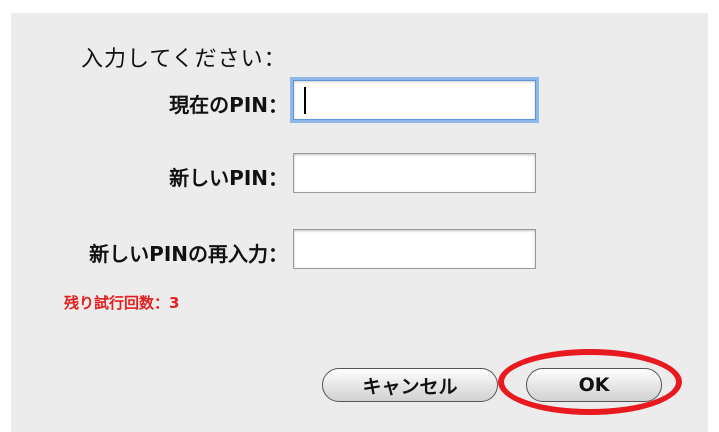  What do you see at coordinates (414, 100) in the screenshot?
I see `current-pin-field` at bounding box center [414, 100].